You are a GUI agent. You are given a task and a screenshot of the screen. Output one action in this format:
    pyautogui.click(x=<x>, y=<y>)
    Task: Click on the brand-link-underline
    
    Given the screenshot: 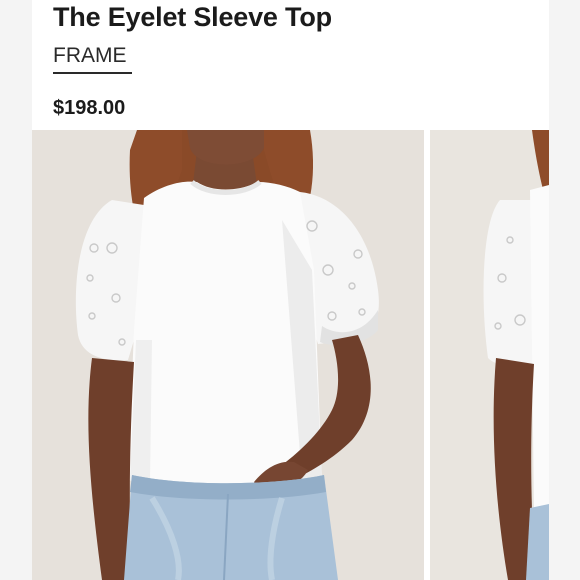 What is the action you would take?
    pyautogui.click(x=92, y=73)
    